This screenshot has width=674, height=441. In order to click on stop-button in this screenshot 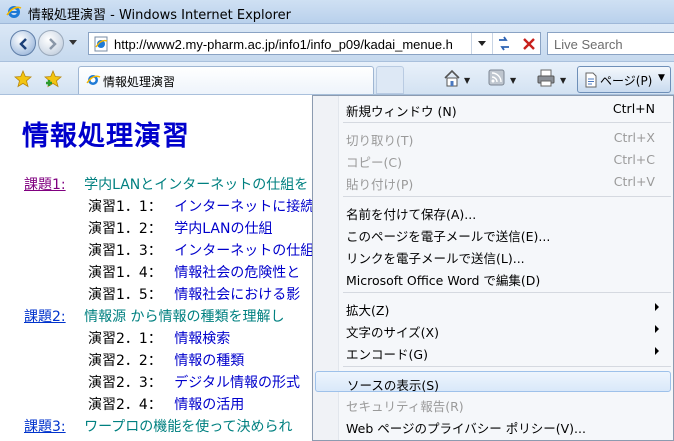, I will do `click(529, 43)`.